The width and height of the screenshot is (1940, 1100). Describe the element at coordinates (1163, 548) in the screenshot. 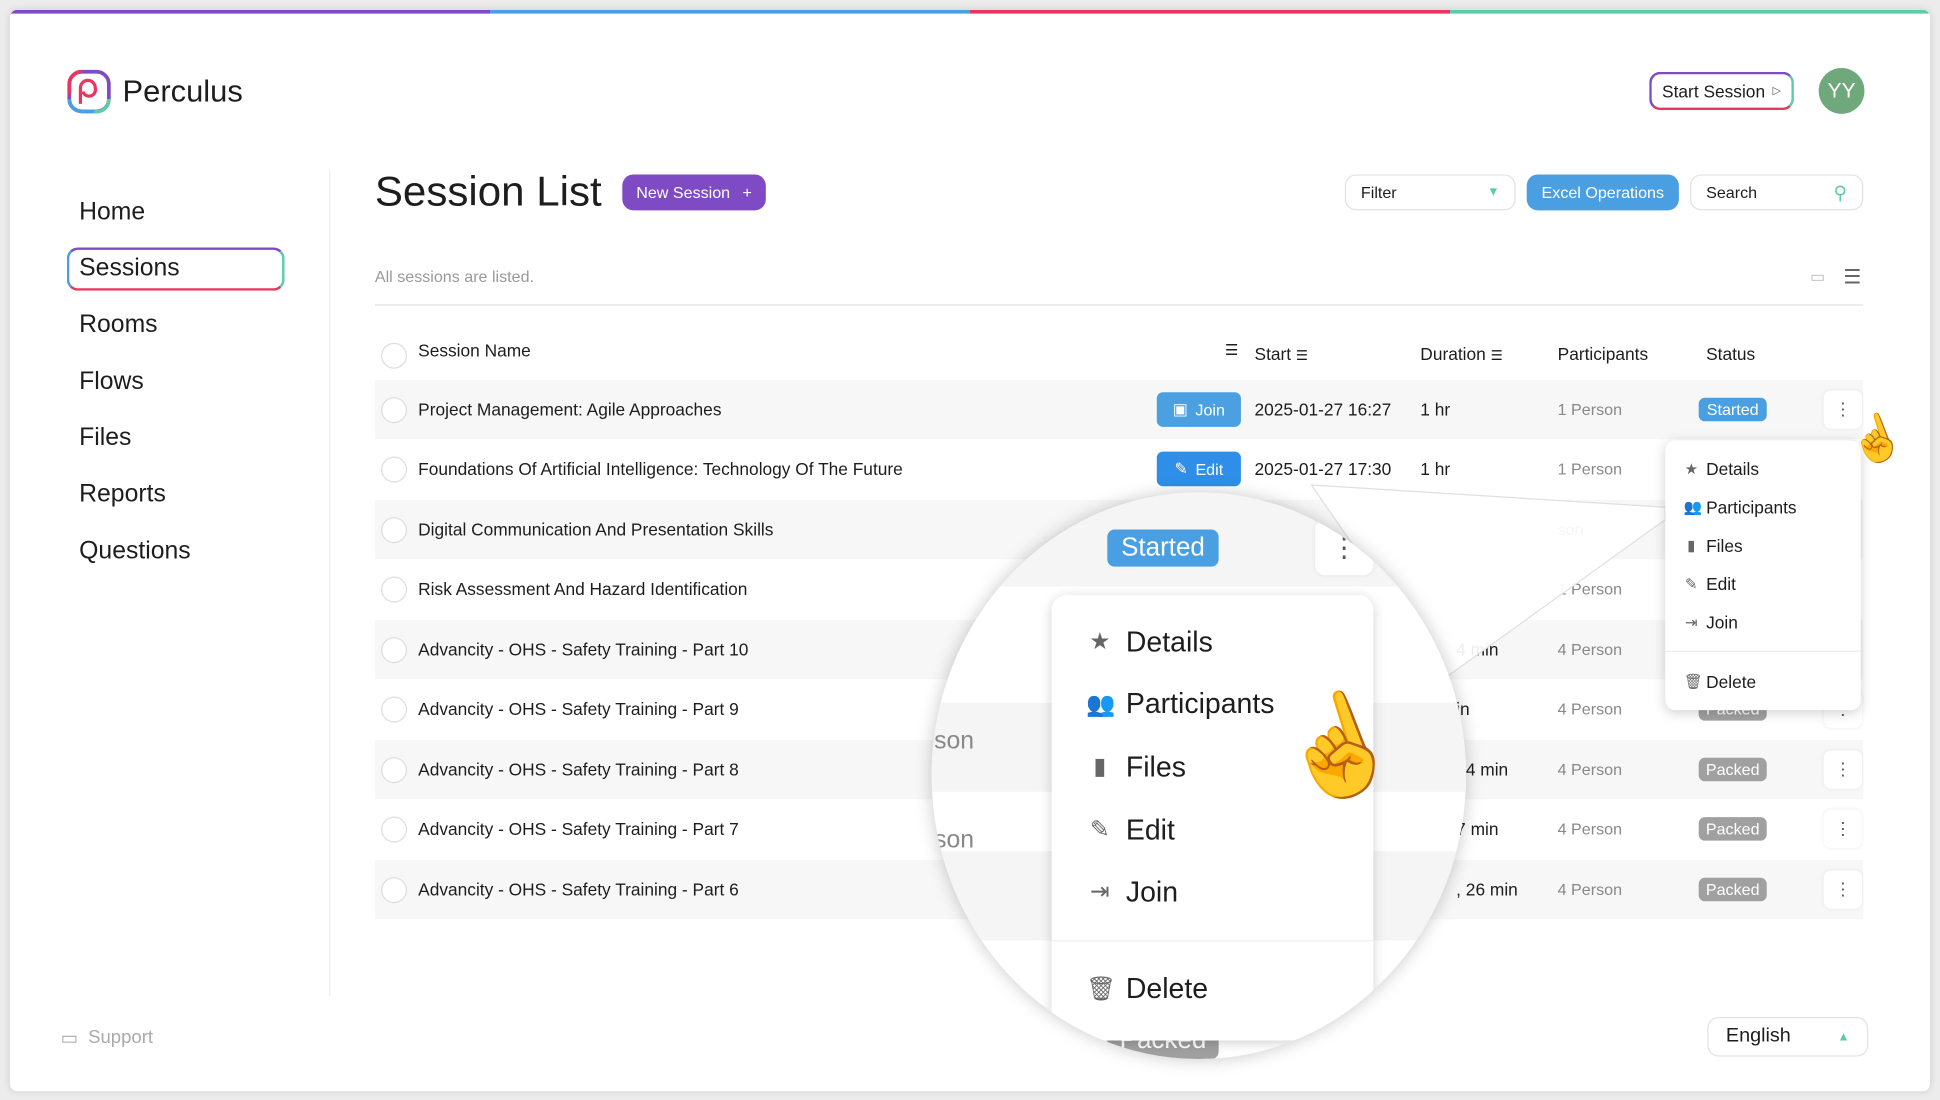

I see `magnified-status-badge: Started` at that location.